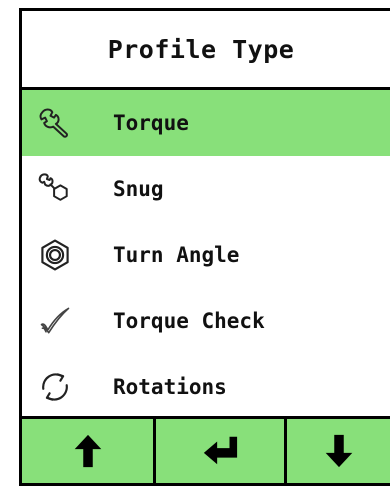 The image size is (390, 491). I want to click on navigation-button-bar, so click(206, 449).